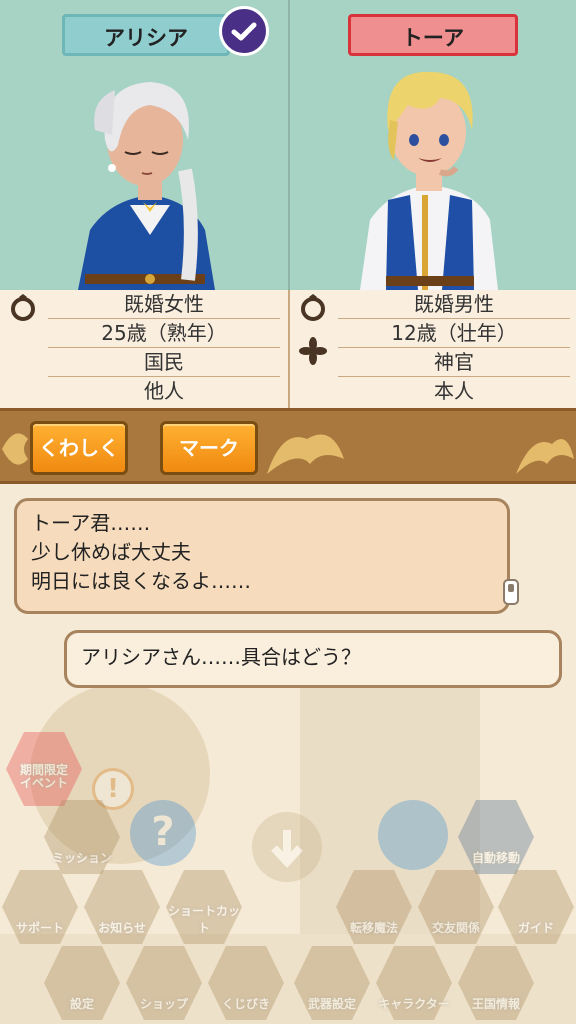 This screenshot has height=1024, width=576. I want to click on kingdom-info-label: 王国情報, so click(495, 1004).